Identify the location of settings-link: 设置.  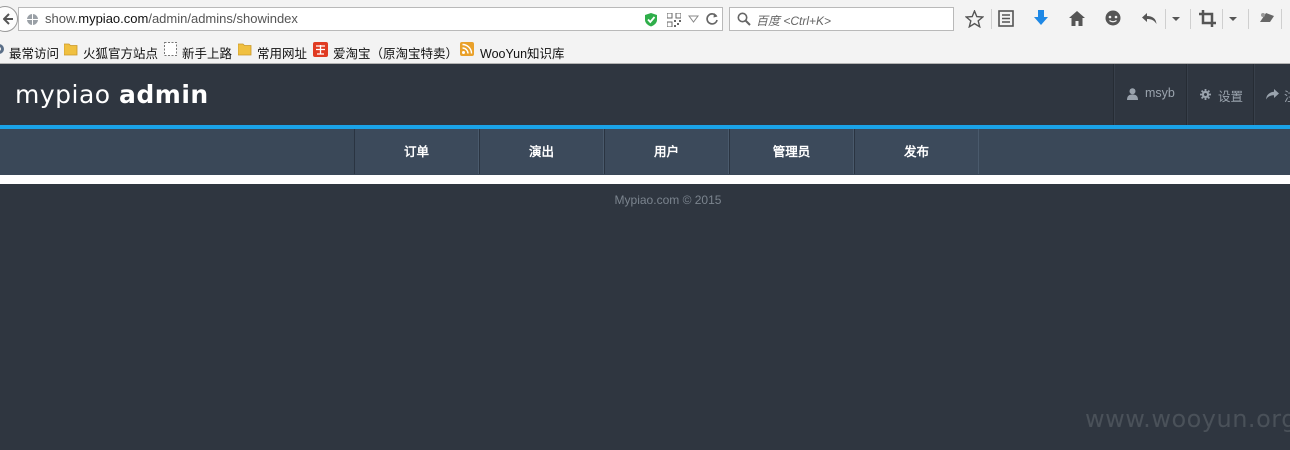
(1220, 94).